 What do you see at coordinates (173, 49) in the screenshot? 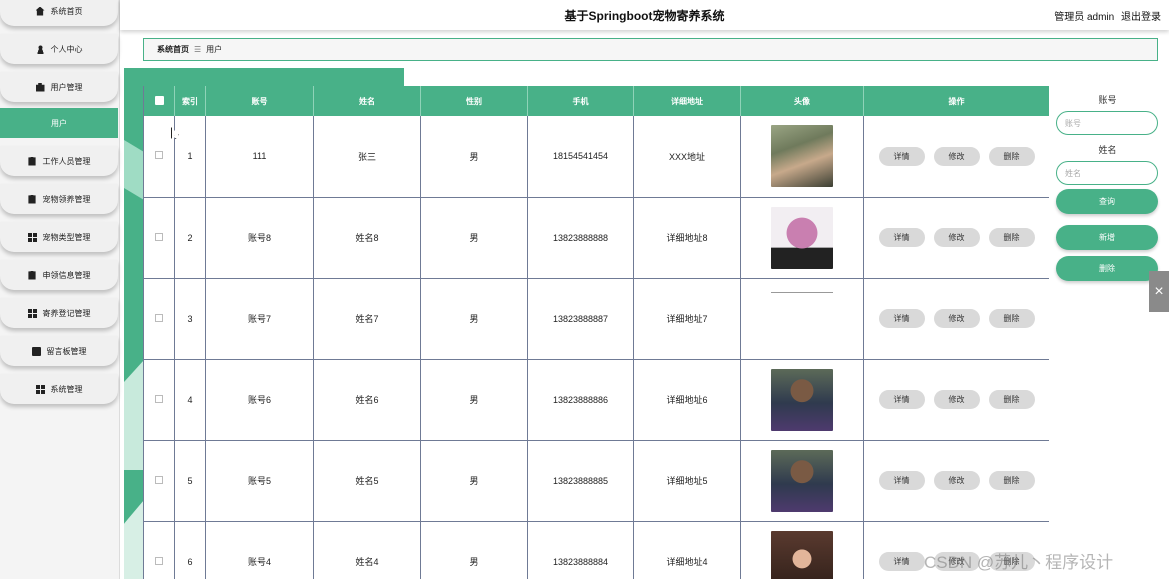
I see `breadcrumb-home: 系统首页` at bounding box center [173, 49].